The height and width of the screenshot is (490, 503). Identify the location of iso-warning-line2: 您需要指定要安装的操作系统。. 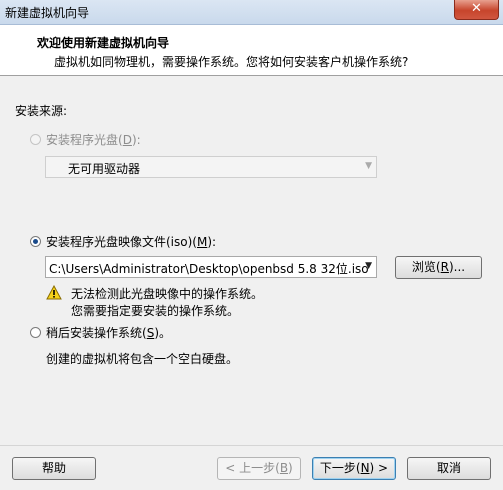
(155, 311).